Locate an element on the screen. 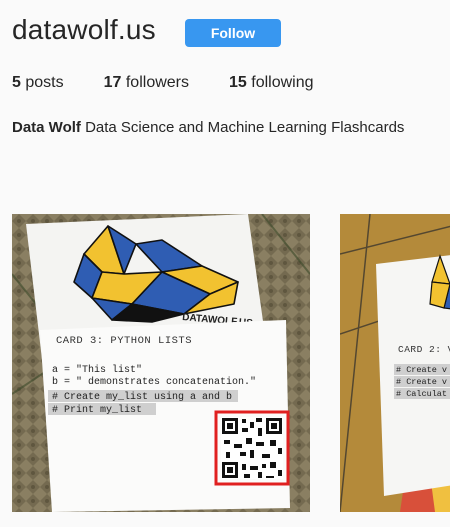 Image resolution: width=450 pixels, height=527 pixels. post-2-code-line-2: # Create v is located at coordinates (421, 382).